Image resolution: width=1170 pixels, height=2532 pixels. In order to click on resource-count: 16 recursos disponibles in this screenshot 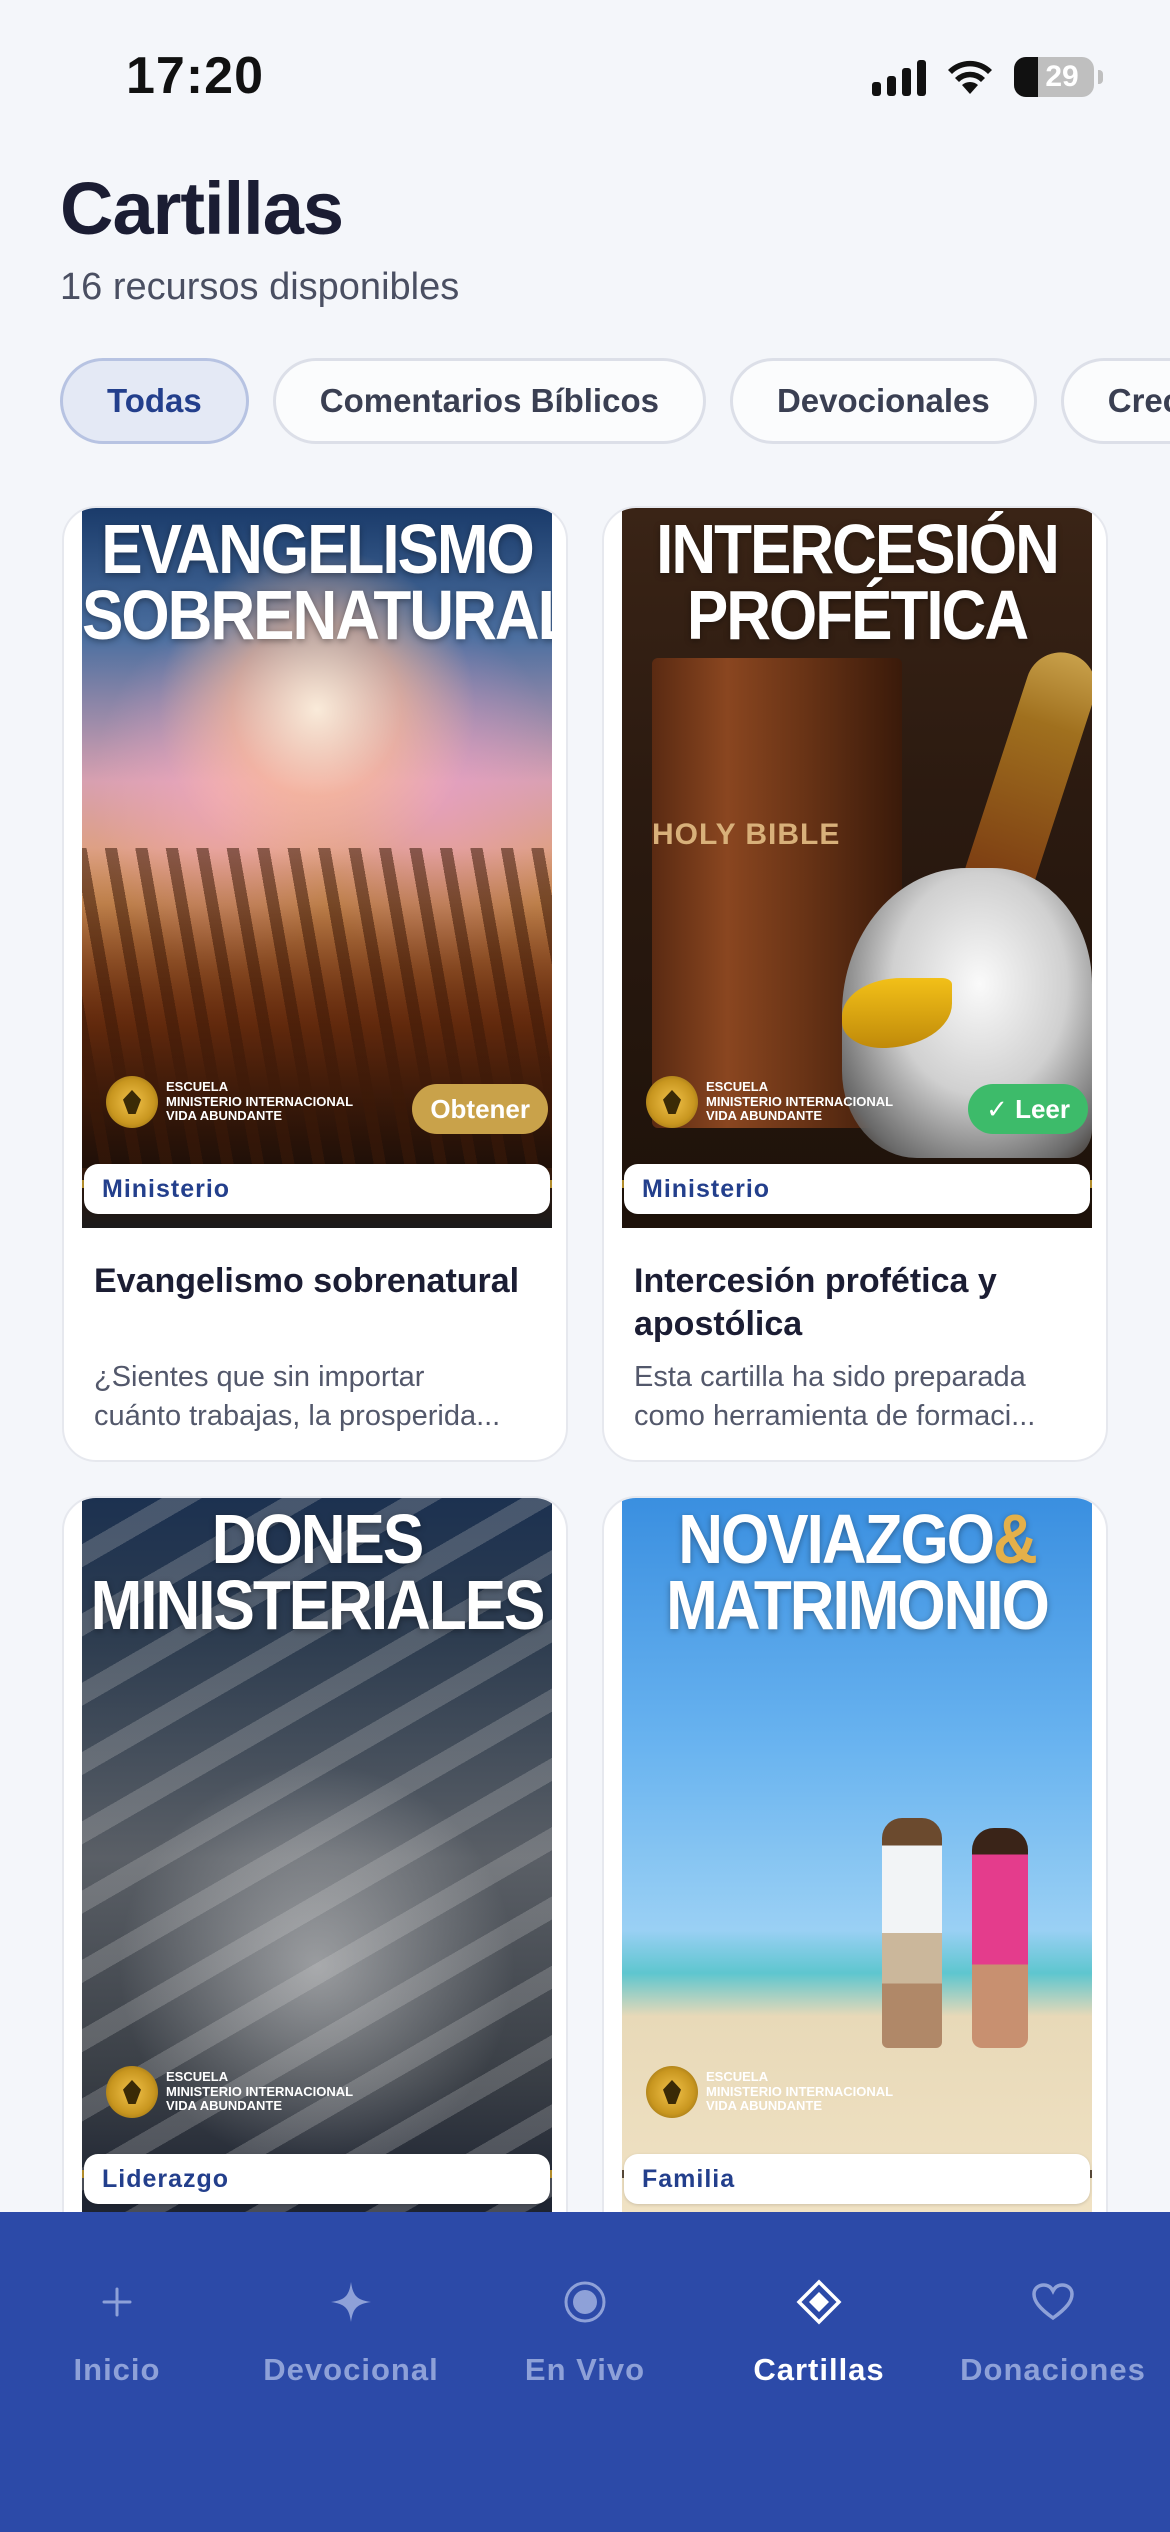, I will do `click(260, 287)`.